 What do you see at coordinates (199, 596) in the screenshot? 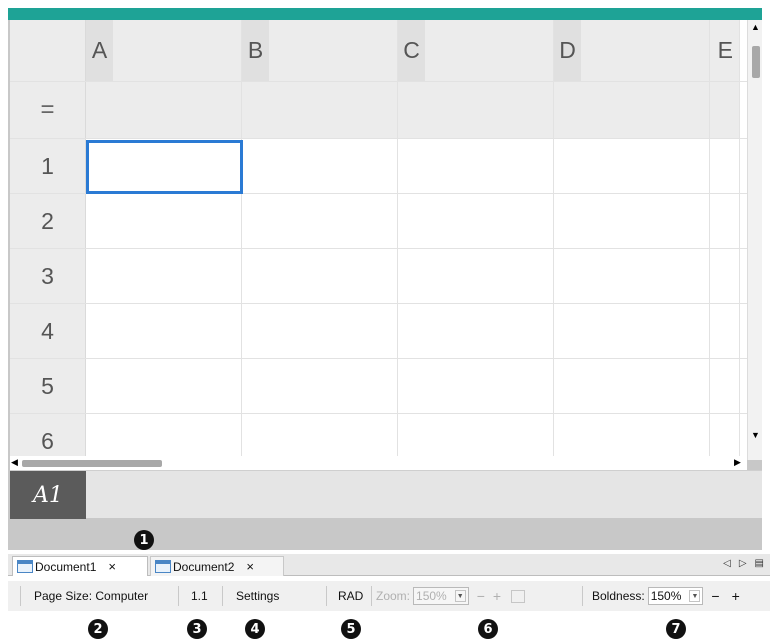
I see `page-number: 1.1` at bounding box center [199, 596].